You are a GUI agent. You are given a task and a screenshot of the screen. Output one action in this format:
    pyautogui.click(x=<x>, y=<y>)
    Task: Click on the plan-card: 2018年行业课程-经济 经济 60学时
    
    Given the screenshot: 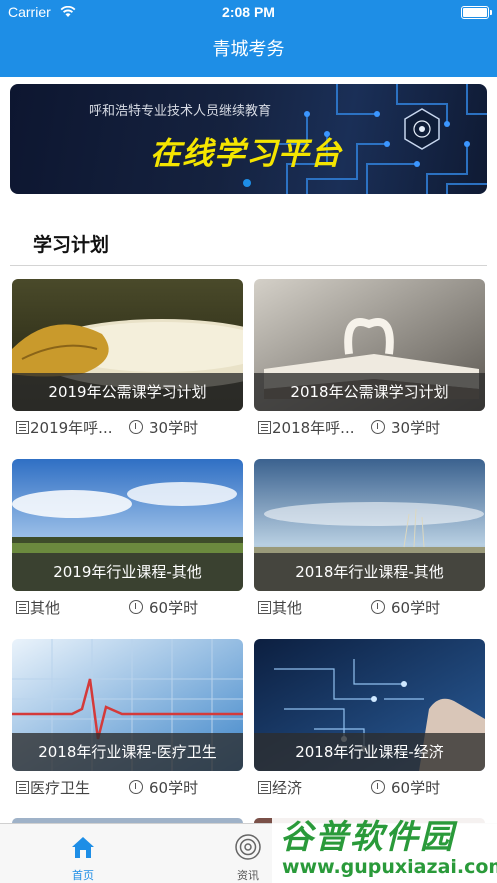 What is the action you would take?
    pyautogui.click(x=369, y=718)
    